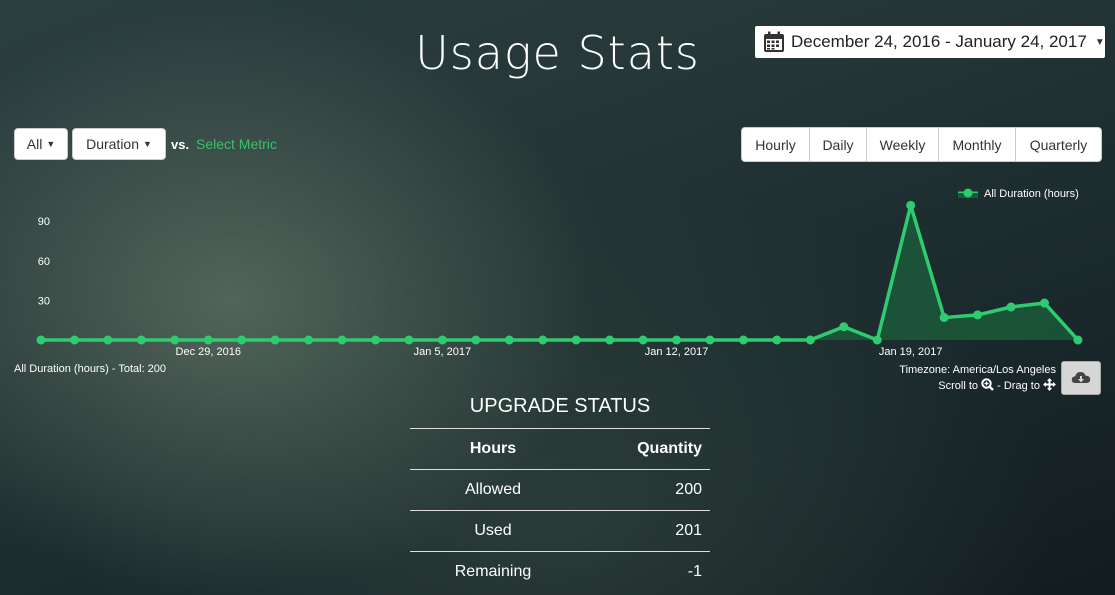 The width and height of the screenshot is (1115, 595). I want to click on row-value: 201, so click(643, 531).